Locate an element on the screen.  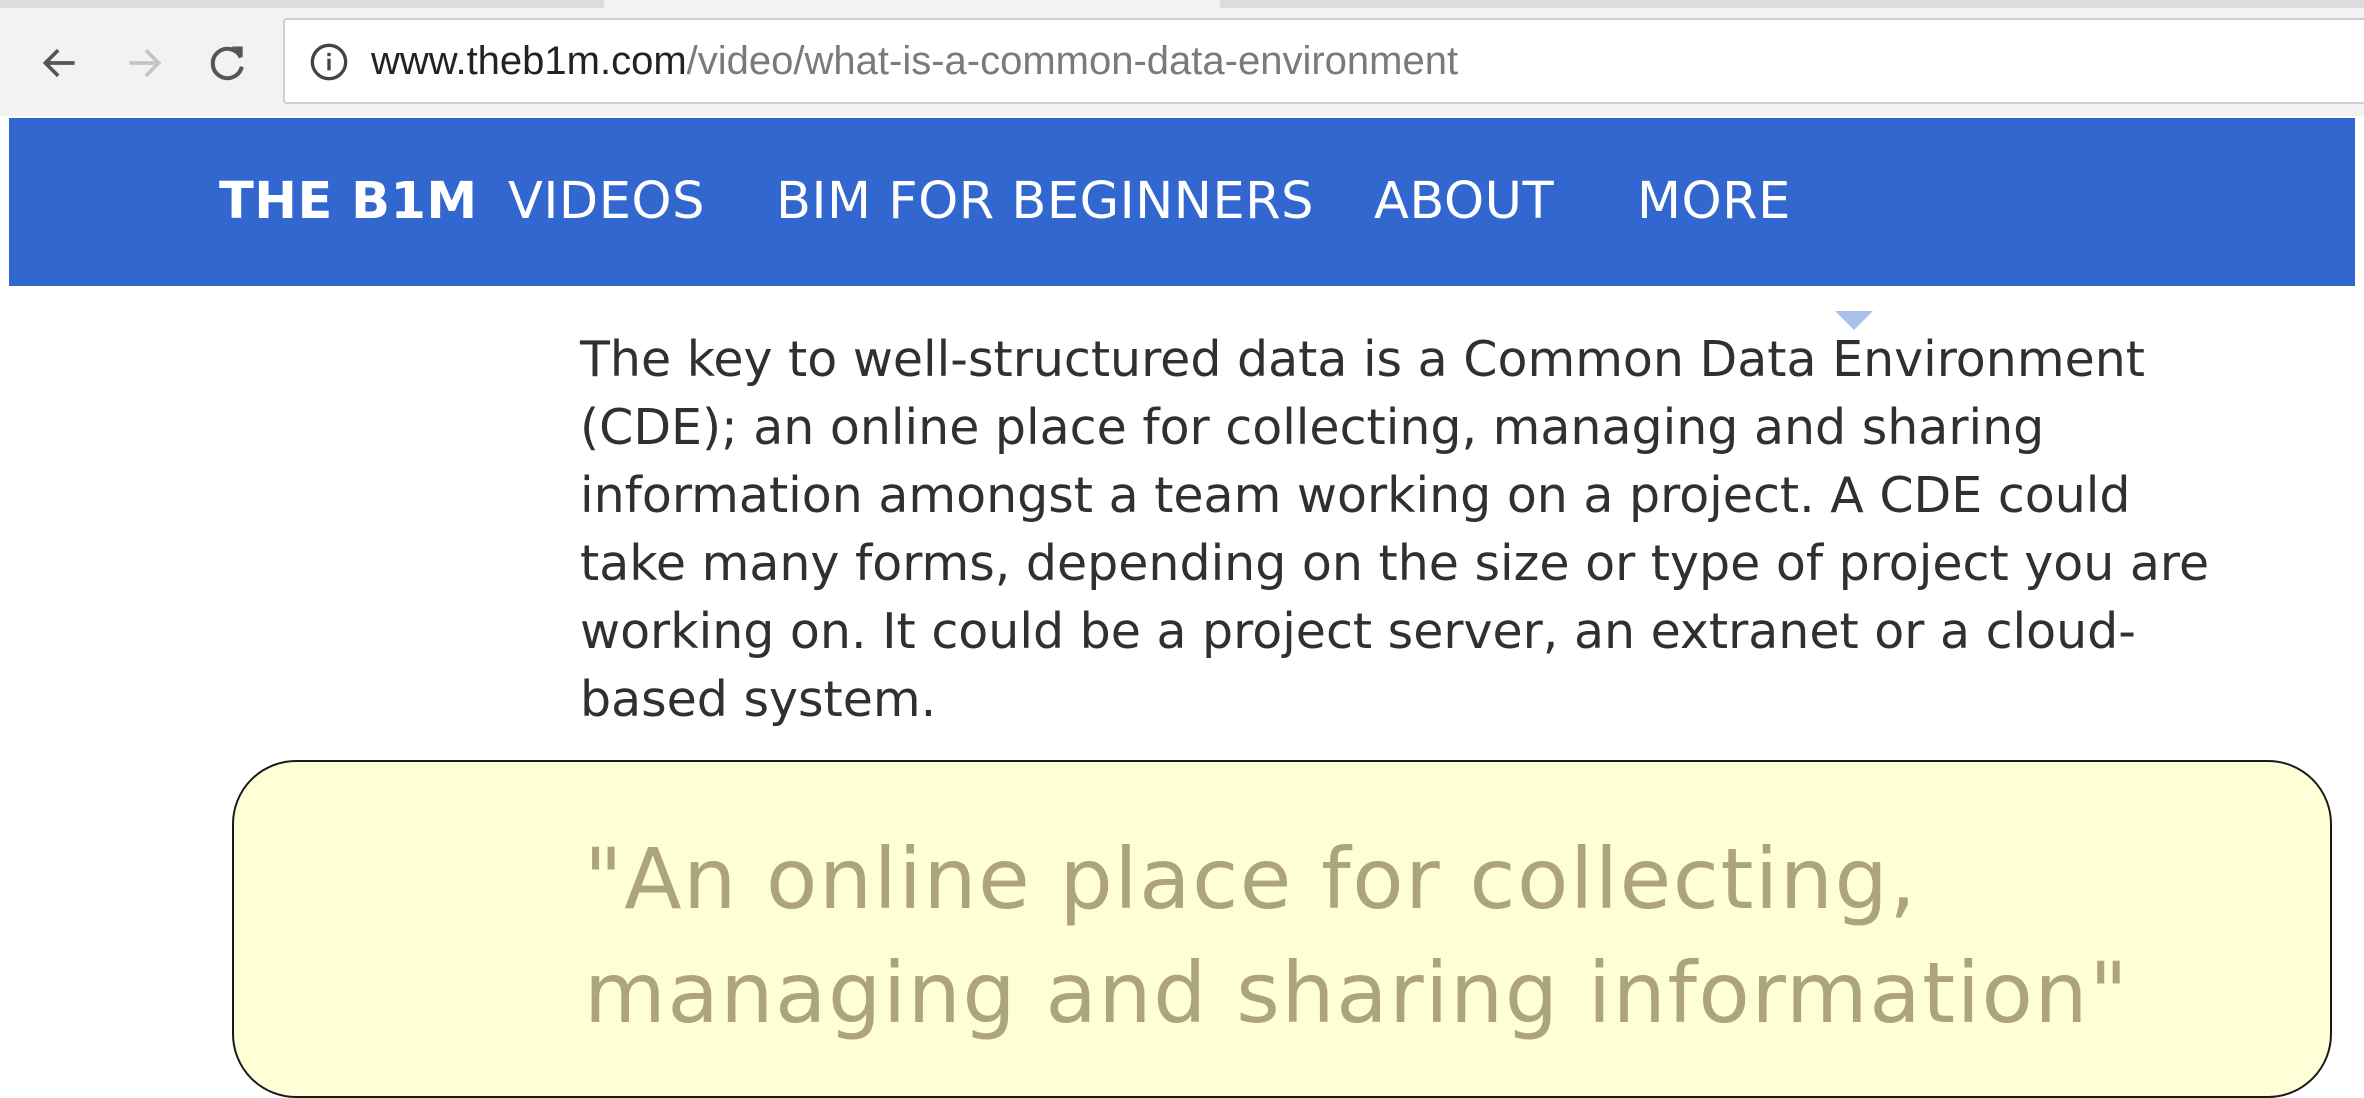
forward-button is located at coordinates (144, 63).